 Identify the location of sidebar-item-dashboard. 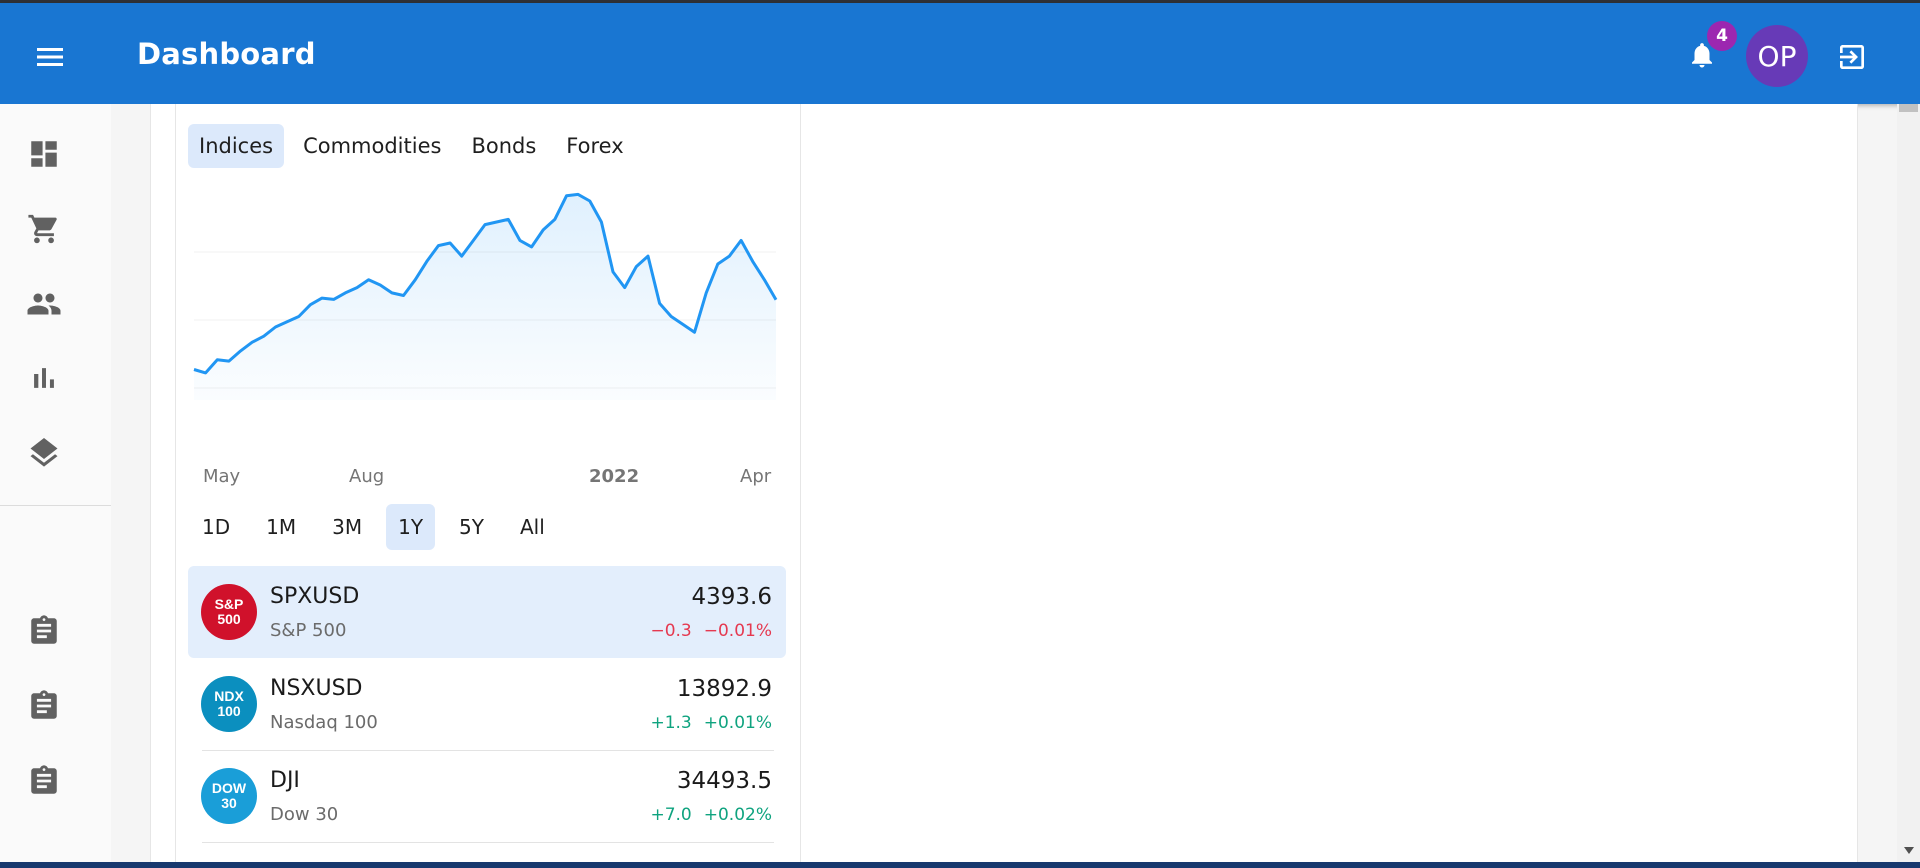
(44, 154).